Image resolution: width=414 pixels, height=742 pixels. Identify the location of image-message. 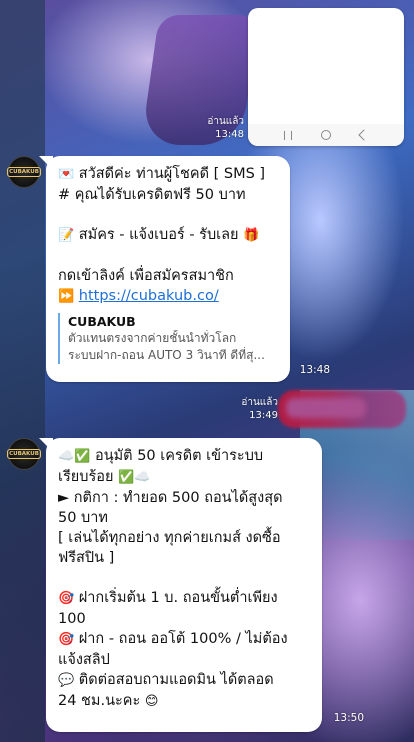
(326, 77).